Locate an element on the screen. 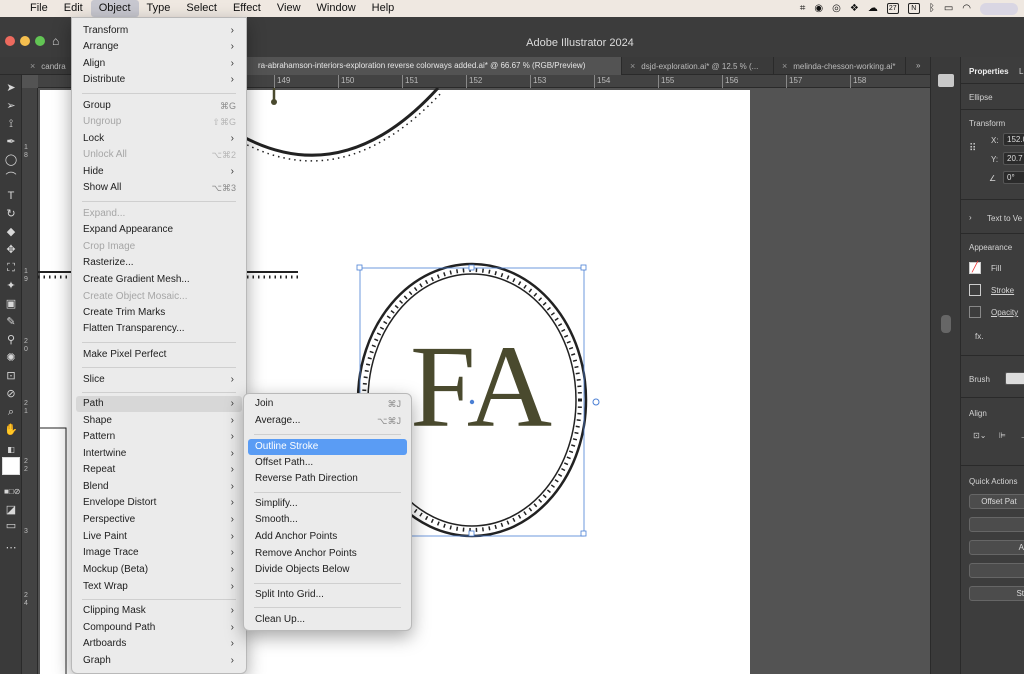 Image resolution: width=1024 pixels, height=674 pixels. more-tabs-icon: » is located at coordinates (920, 66).